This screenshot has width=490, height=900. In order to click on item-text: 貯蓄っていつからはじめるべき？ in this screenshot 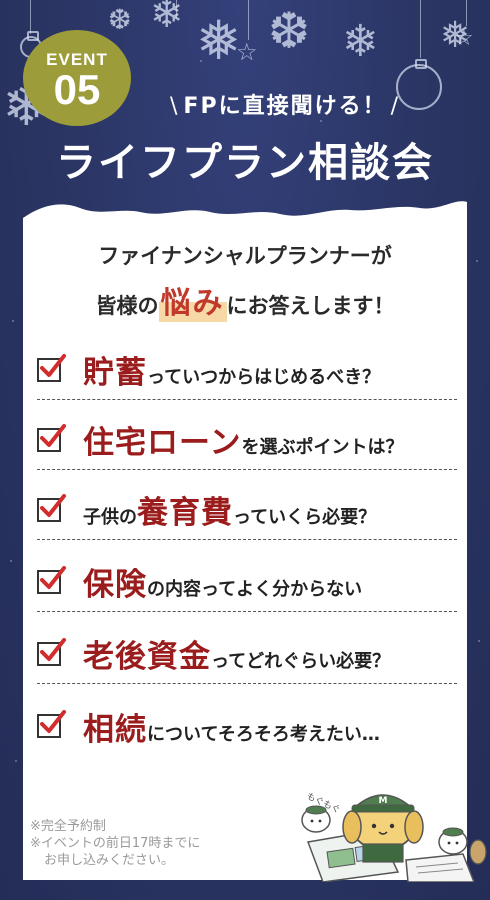, I will do `click(231, 369)`.